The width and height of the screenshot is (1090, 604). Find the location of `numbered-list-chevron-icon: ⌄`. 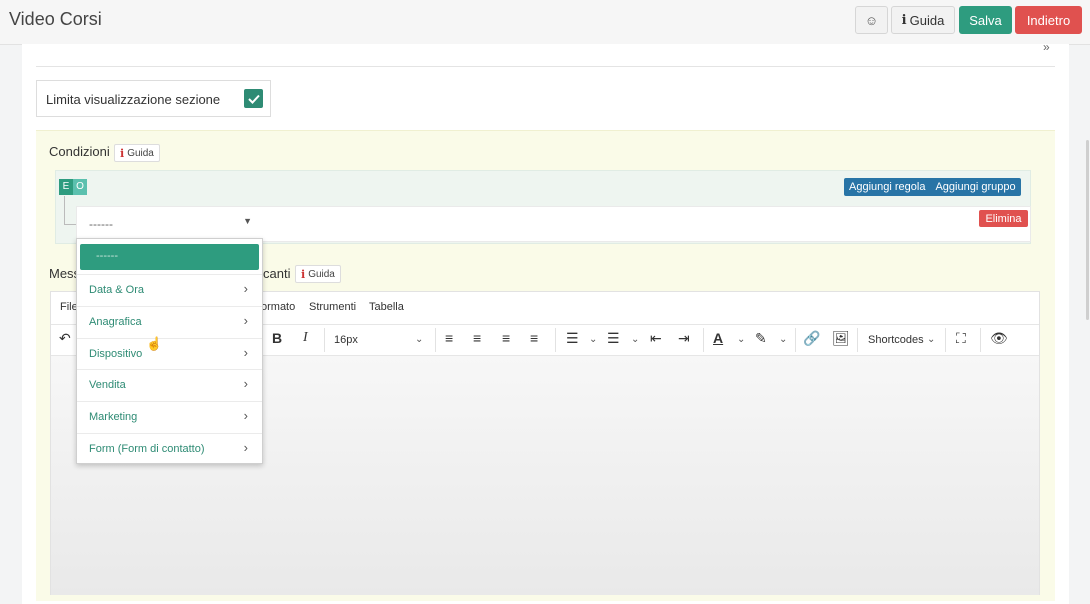

numbered-list-chevron-icon: ⌄ is located at coordinates (635, 339).